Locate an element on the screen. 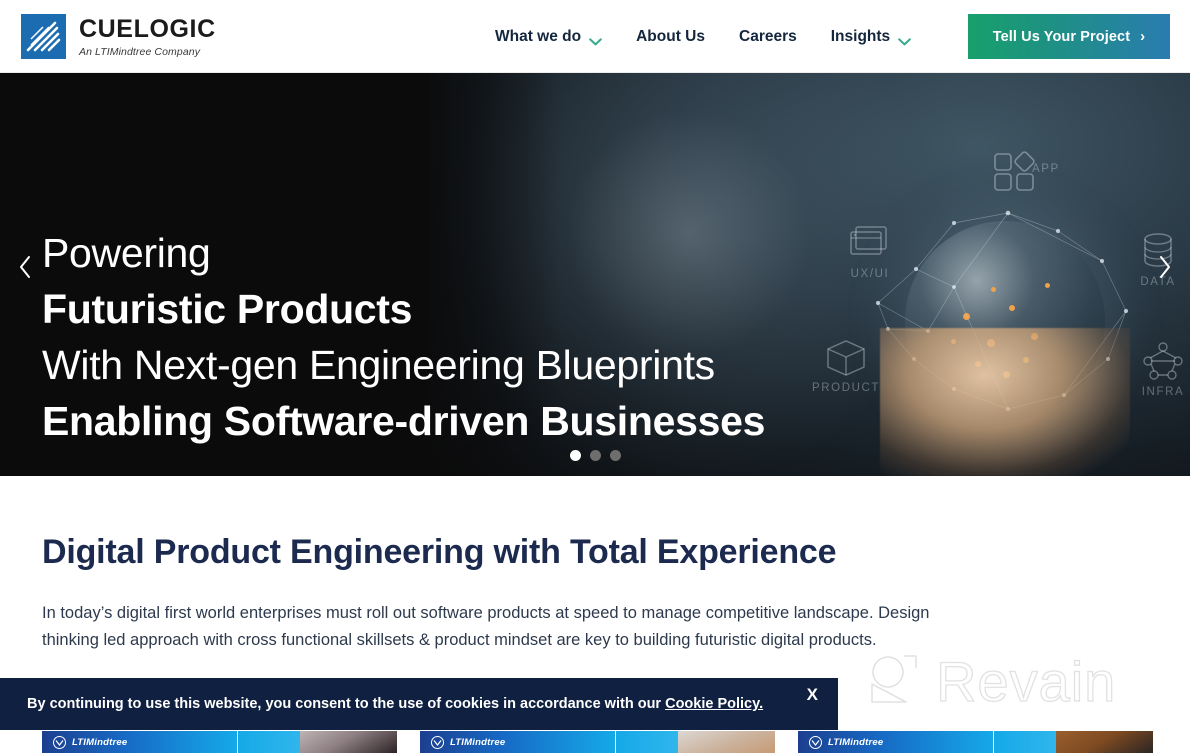  nav-label: Careers is located at coordinates (768, 36).